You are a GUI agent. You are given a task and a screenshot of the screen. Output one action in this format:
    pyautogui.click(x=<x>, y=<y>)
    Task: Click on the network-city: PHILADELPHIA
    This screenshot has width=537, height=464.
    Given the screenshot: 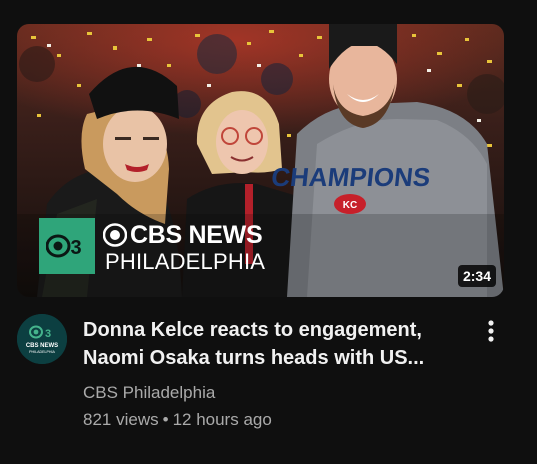 What is the action you would take?
    pyautogui.click(x=185, y=261)
    